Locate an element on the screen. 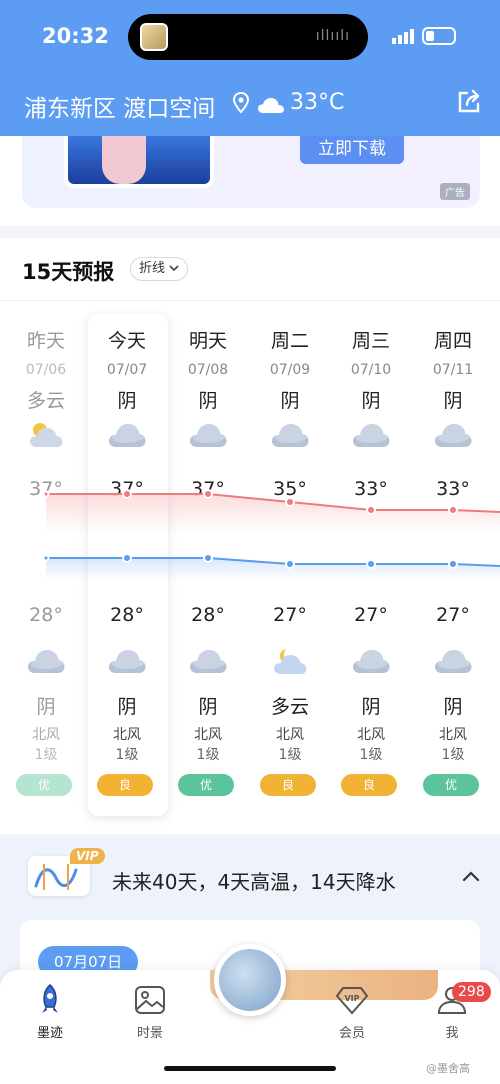 This screenshot has height=1084, width=500. now-playing-thumbnail is located at coordinates (154, 37).